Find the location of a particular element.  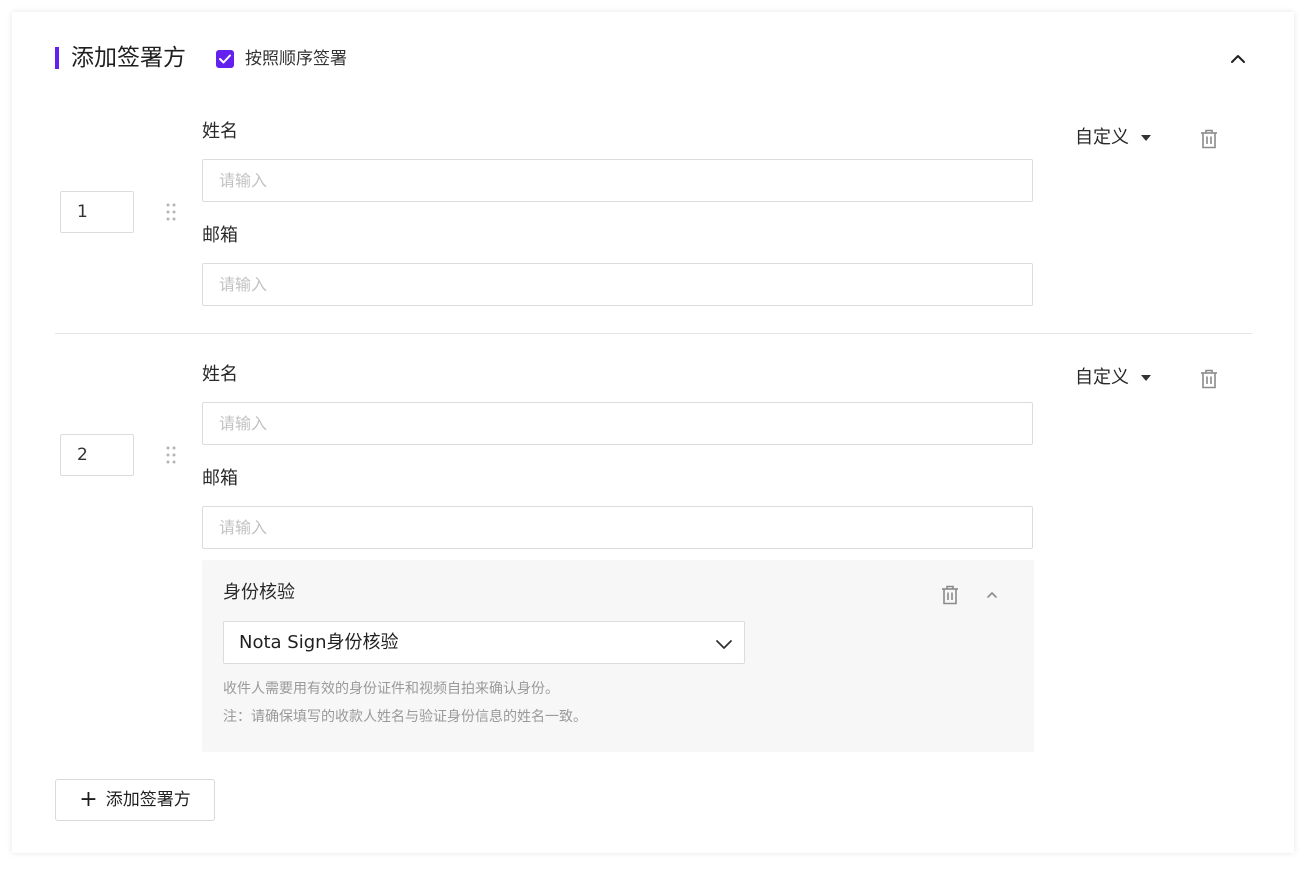

sign-in-order-checkbox: 按照顺序签署 is located at coordinates (281, 59).